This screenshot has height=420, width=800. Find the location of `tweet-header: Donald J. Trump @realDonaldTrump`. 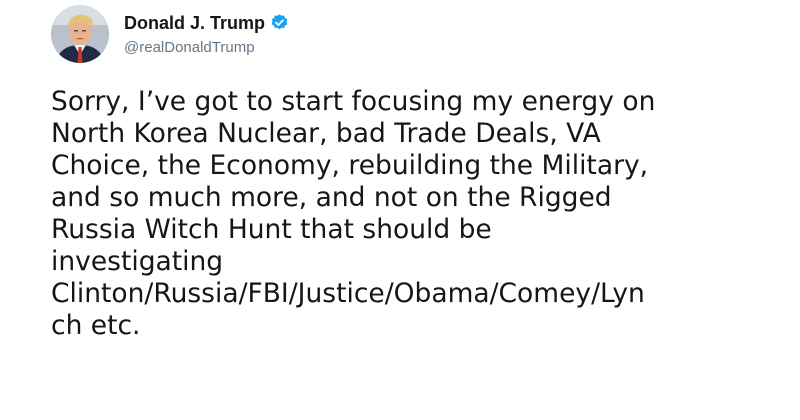

tweet-header: Donald J. Trump @realDonaldTrump is located at coordinates (170, 34).